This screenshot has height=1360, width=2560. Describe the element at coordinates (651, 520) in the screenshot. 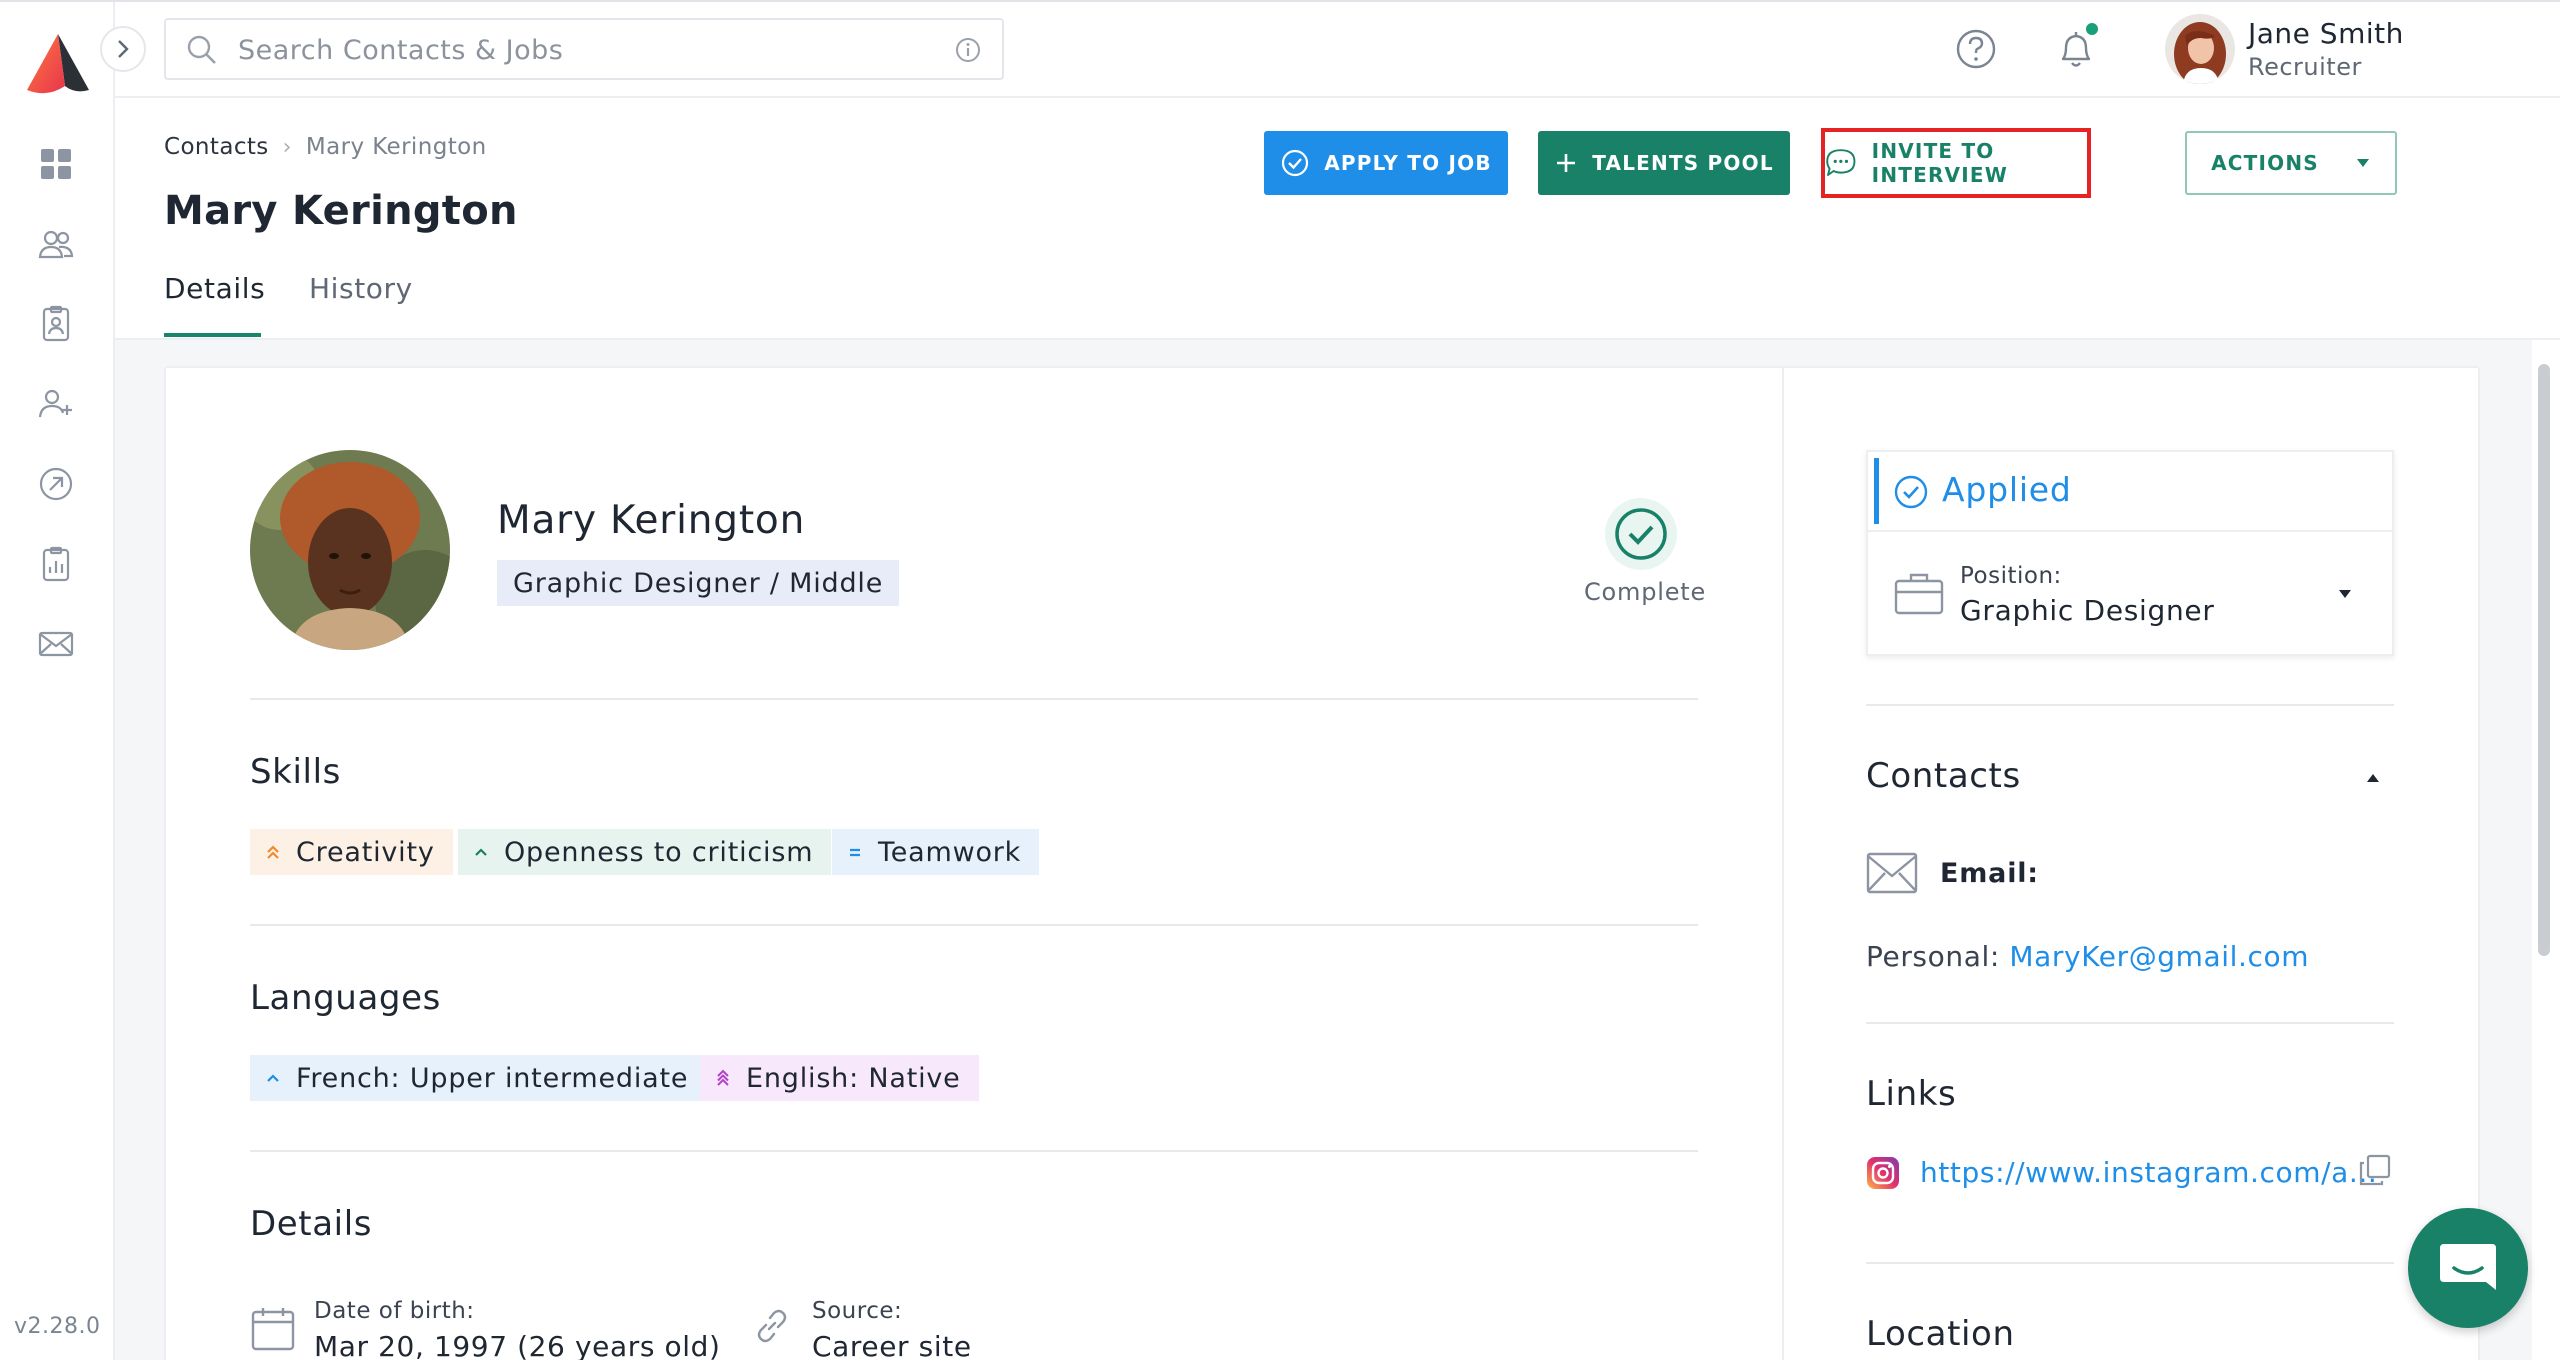

I see `profile-name: Mary Kerington` at that location.